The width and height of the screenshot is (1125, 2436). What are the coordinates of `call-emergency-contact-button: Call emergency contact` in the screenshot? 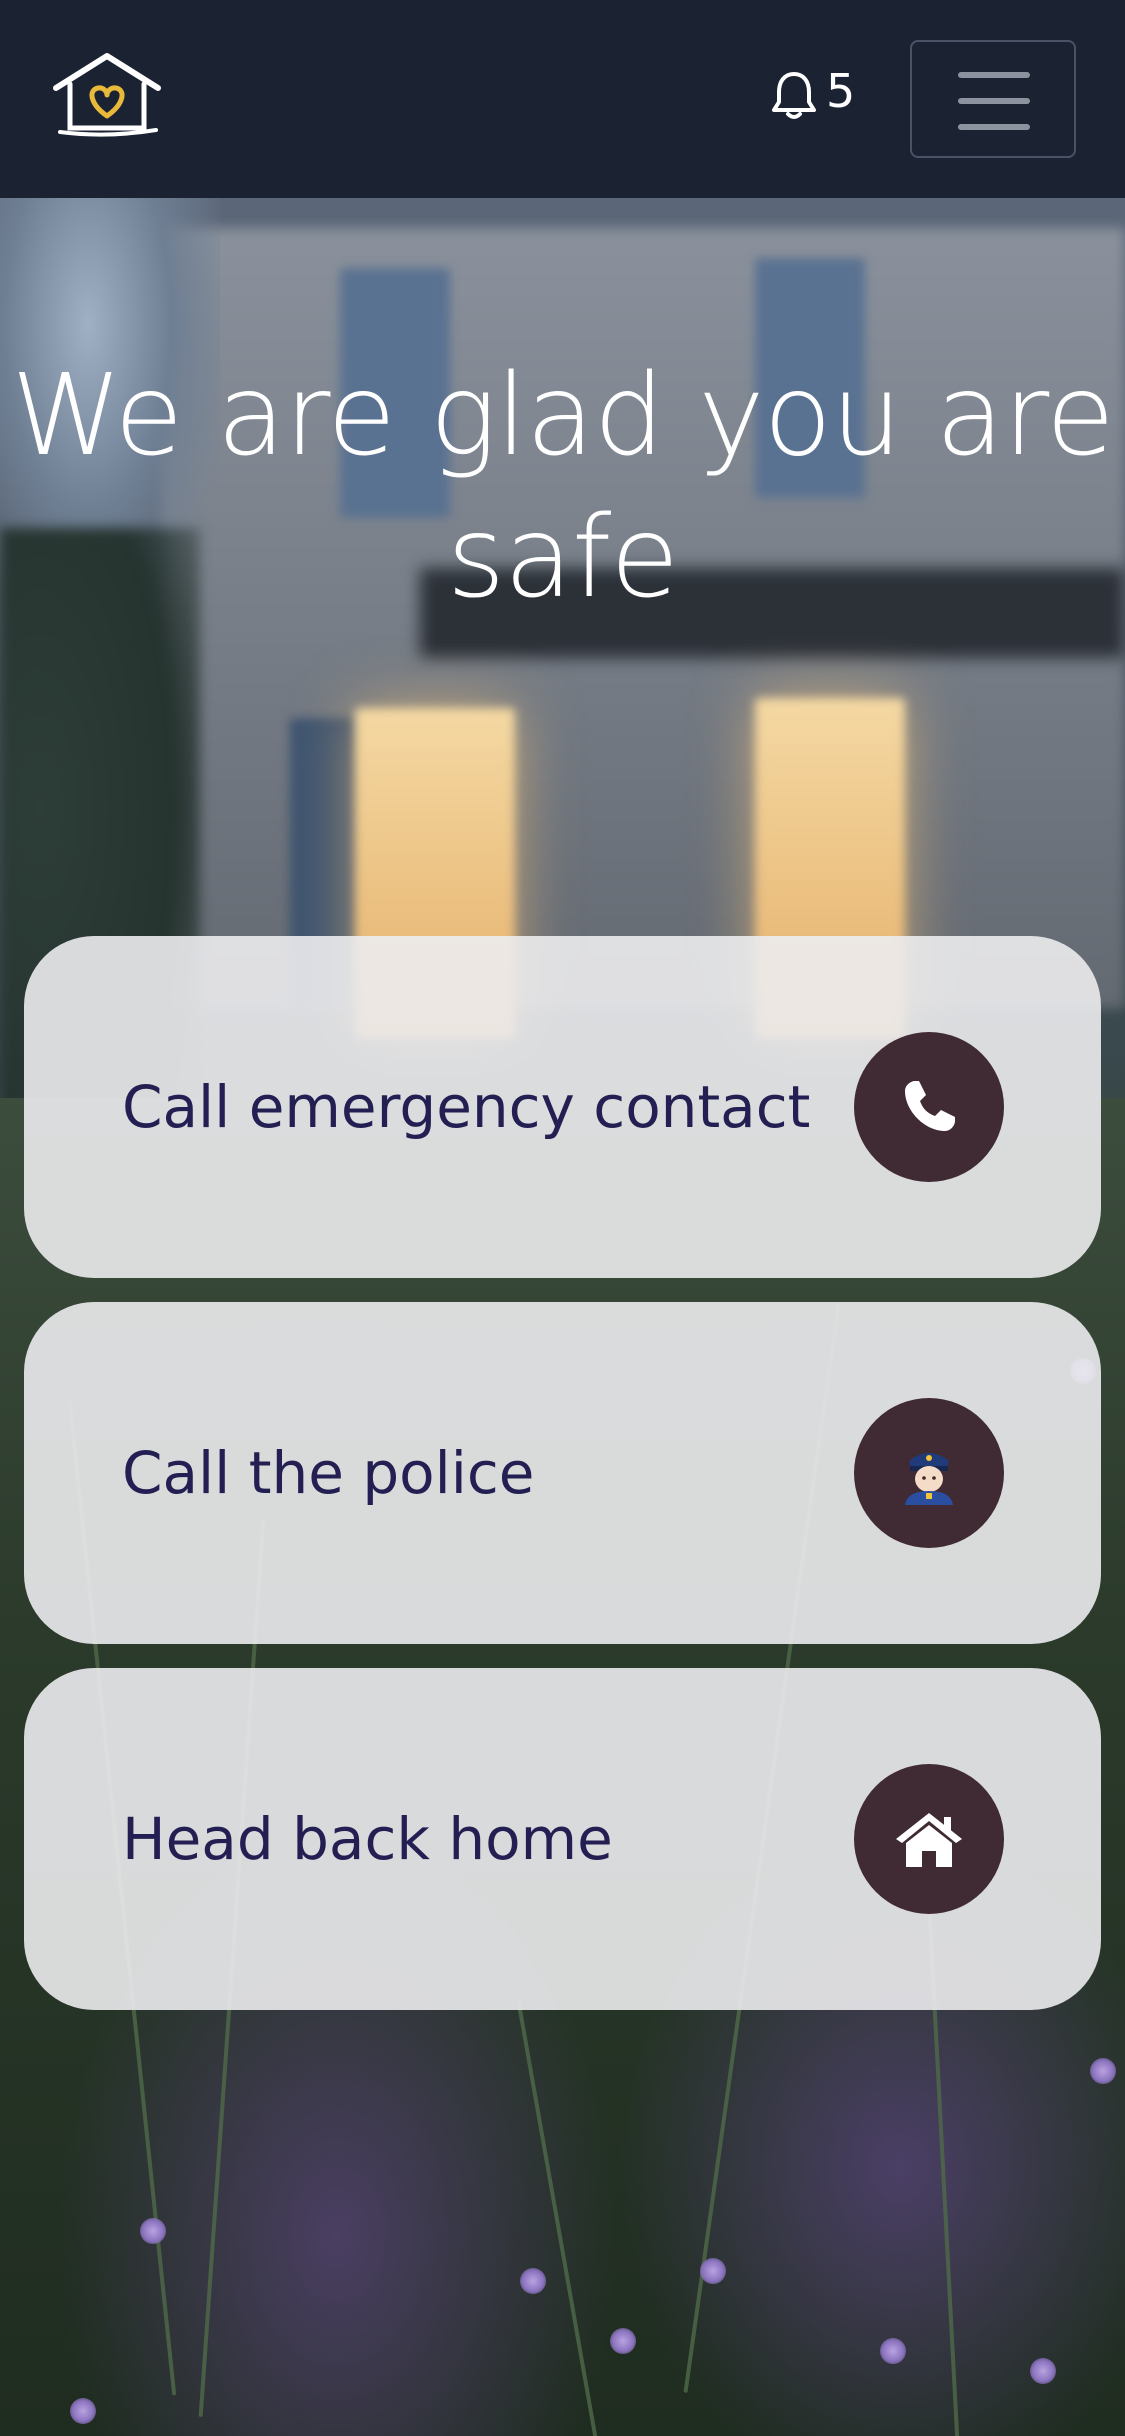 It's located at (562, 1107).